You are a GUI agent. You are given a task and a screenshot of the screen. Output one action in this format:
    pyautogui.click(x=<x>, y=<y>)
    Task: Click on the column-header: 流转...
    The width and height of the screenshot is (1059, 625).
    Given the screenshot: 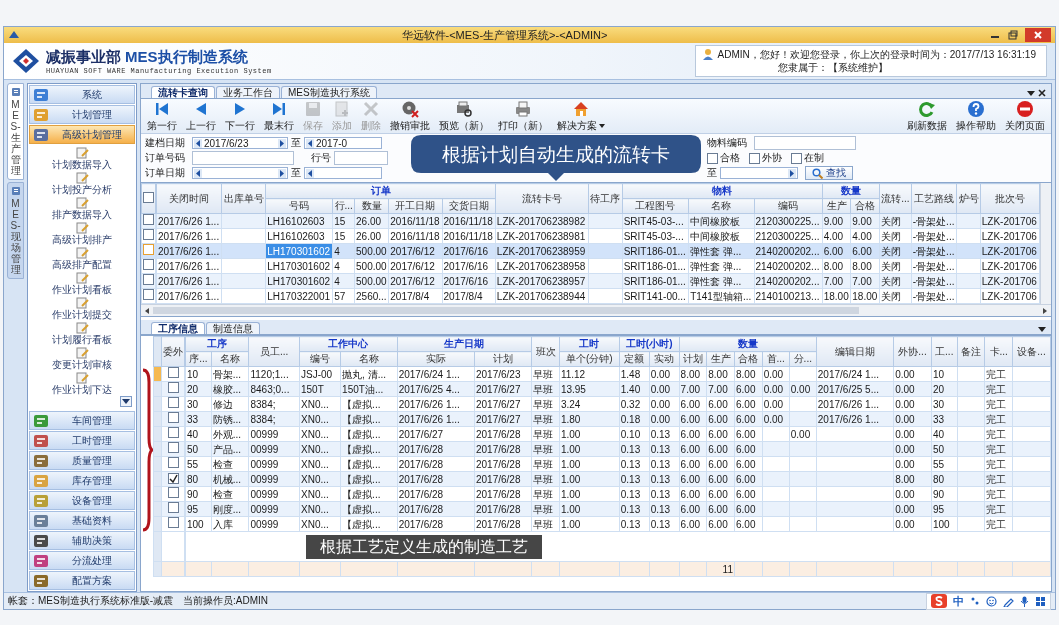 What is the action you would take?
    pyautogui.click(x=895, y=198)
    